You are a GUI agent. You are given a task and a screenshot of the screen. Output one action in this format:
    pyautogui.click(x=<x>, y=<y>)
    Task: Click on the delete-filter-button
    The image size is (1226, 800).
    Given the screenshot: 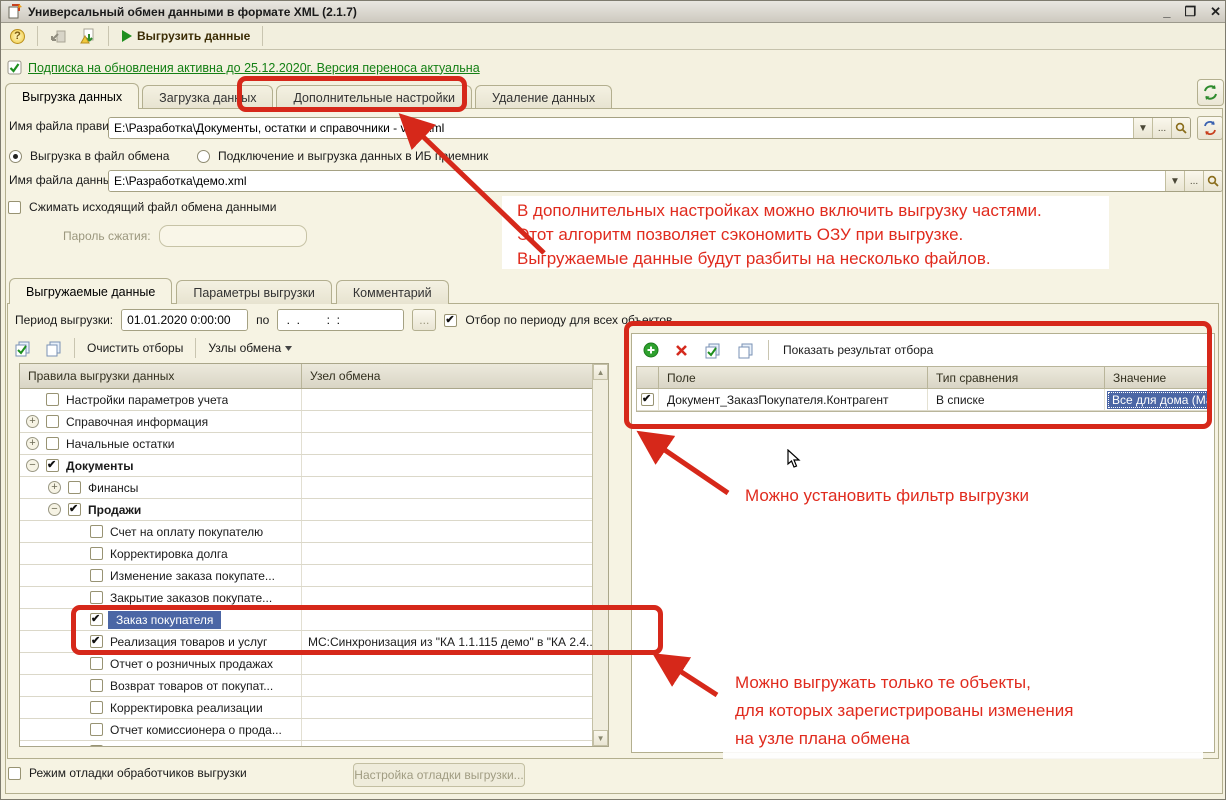 What is the action you would take?
    pyautogui.click(x=681, y=350)
    